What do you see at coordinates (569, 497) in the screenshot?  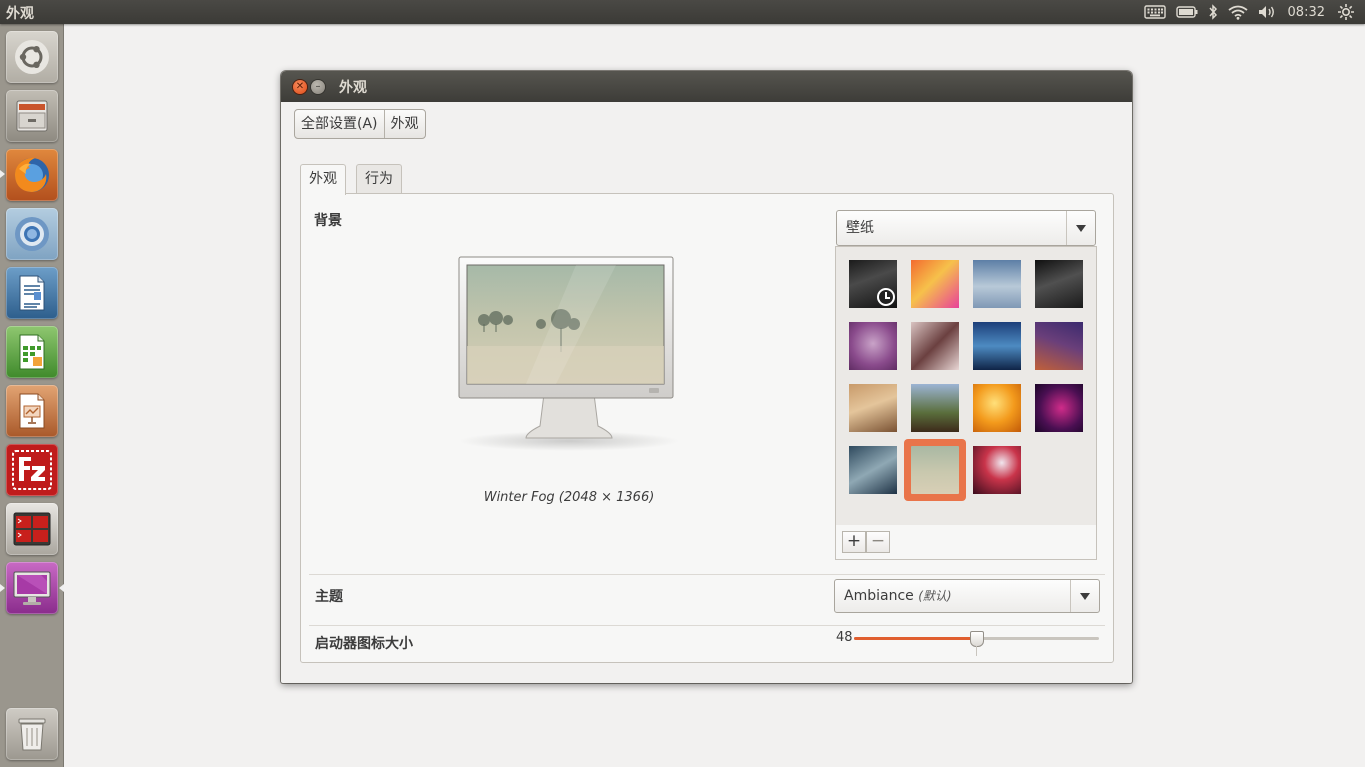 I see `wallpaper-caption: Winter Fog (2048 × 1366)` at bounding box center [569, 497].